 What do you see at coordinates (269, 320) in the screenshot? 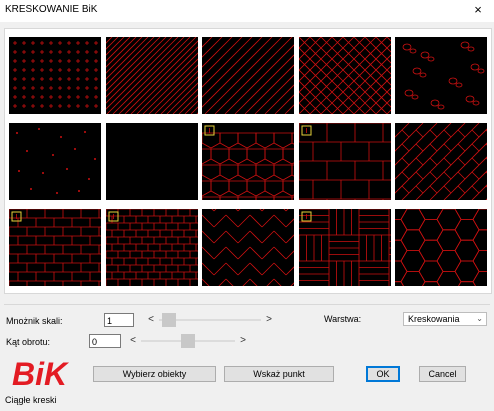
I see `scale-slider-right-arrow: >` at bounding box center [269, 320].